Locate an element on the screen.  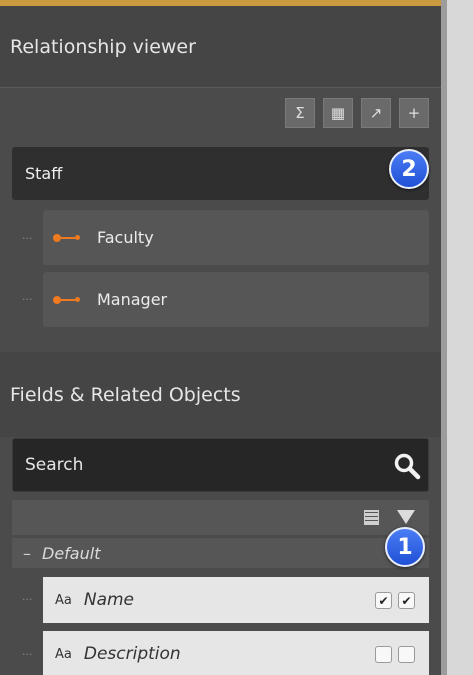
search-icon is located at coordinates (407, 466).